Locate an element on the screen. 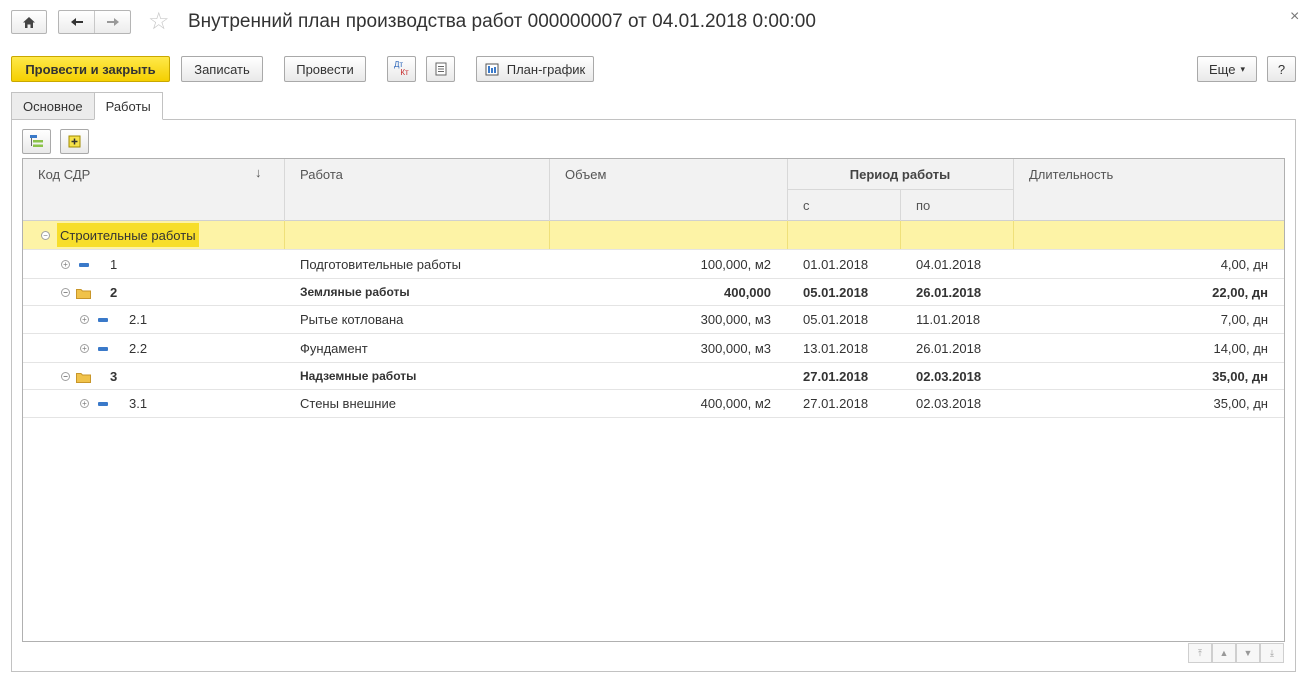 This screenshot has width=1315, height=677. cell-volume: 100,000, м2 is located at coordinates (735, 264).